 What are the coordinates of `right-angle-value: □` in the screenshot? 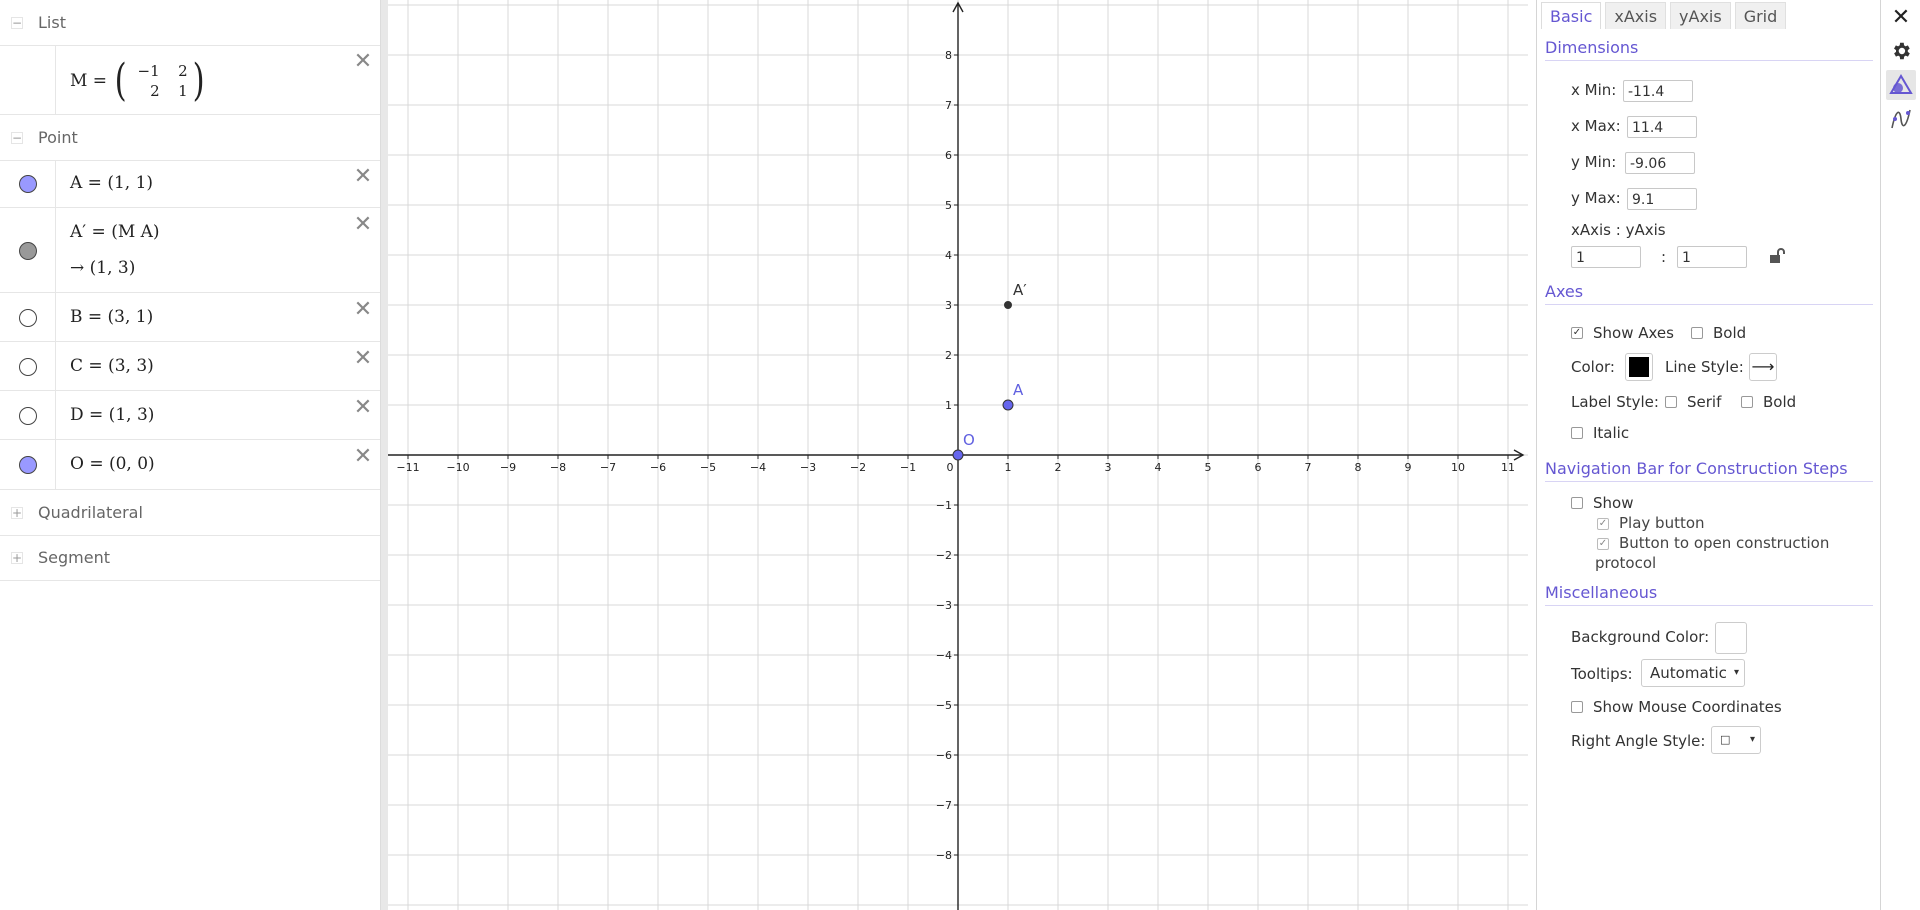 It's located at (1725, 739).